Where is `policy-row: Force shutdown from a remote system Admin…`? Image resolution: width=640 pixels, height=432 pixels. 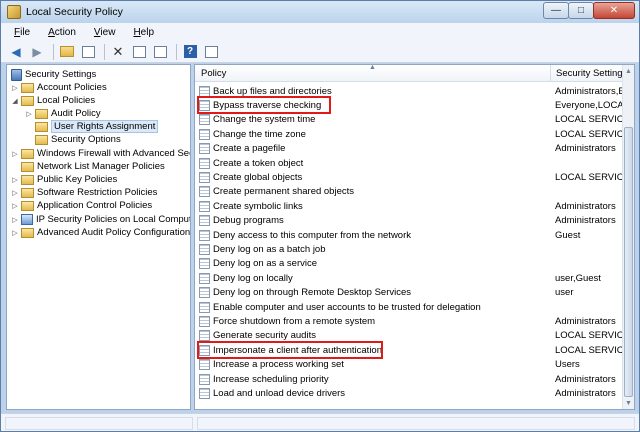
policy-row: Force shutdown from a remote system Admin… is located at coordinates (409, 321).